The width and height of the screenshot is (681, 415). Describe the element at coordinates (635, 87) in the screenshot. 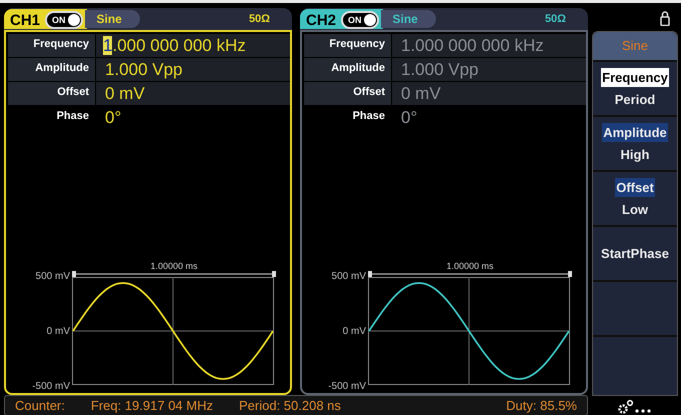

I see `softkey: Frequency Period` at that location.